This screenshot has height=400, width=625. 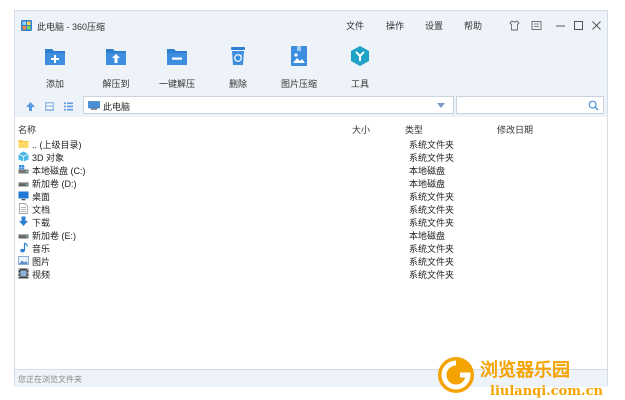 I want to click on watermark-url: liulanqi.com.cn, so click(x=546, y=391).